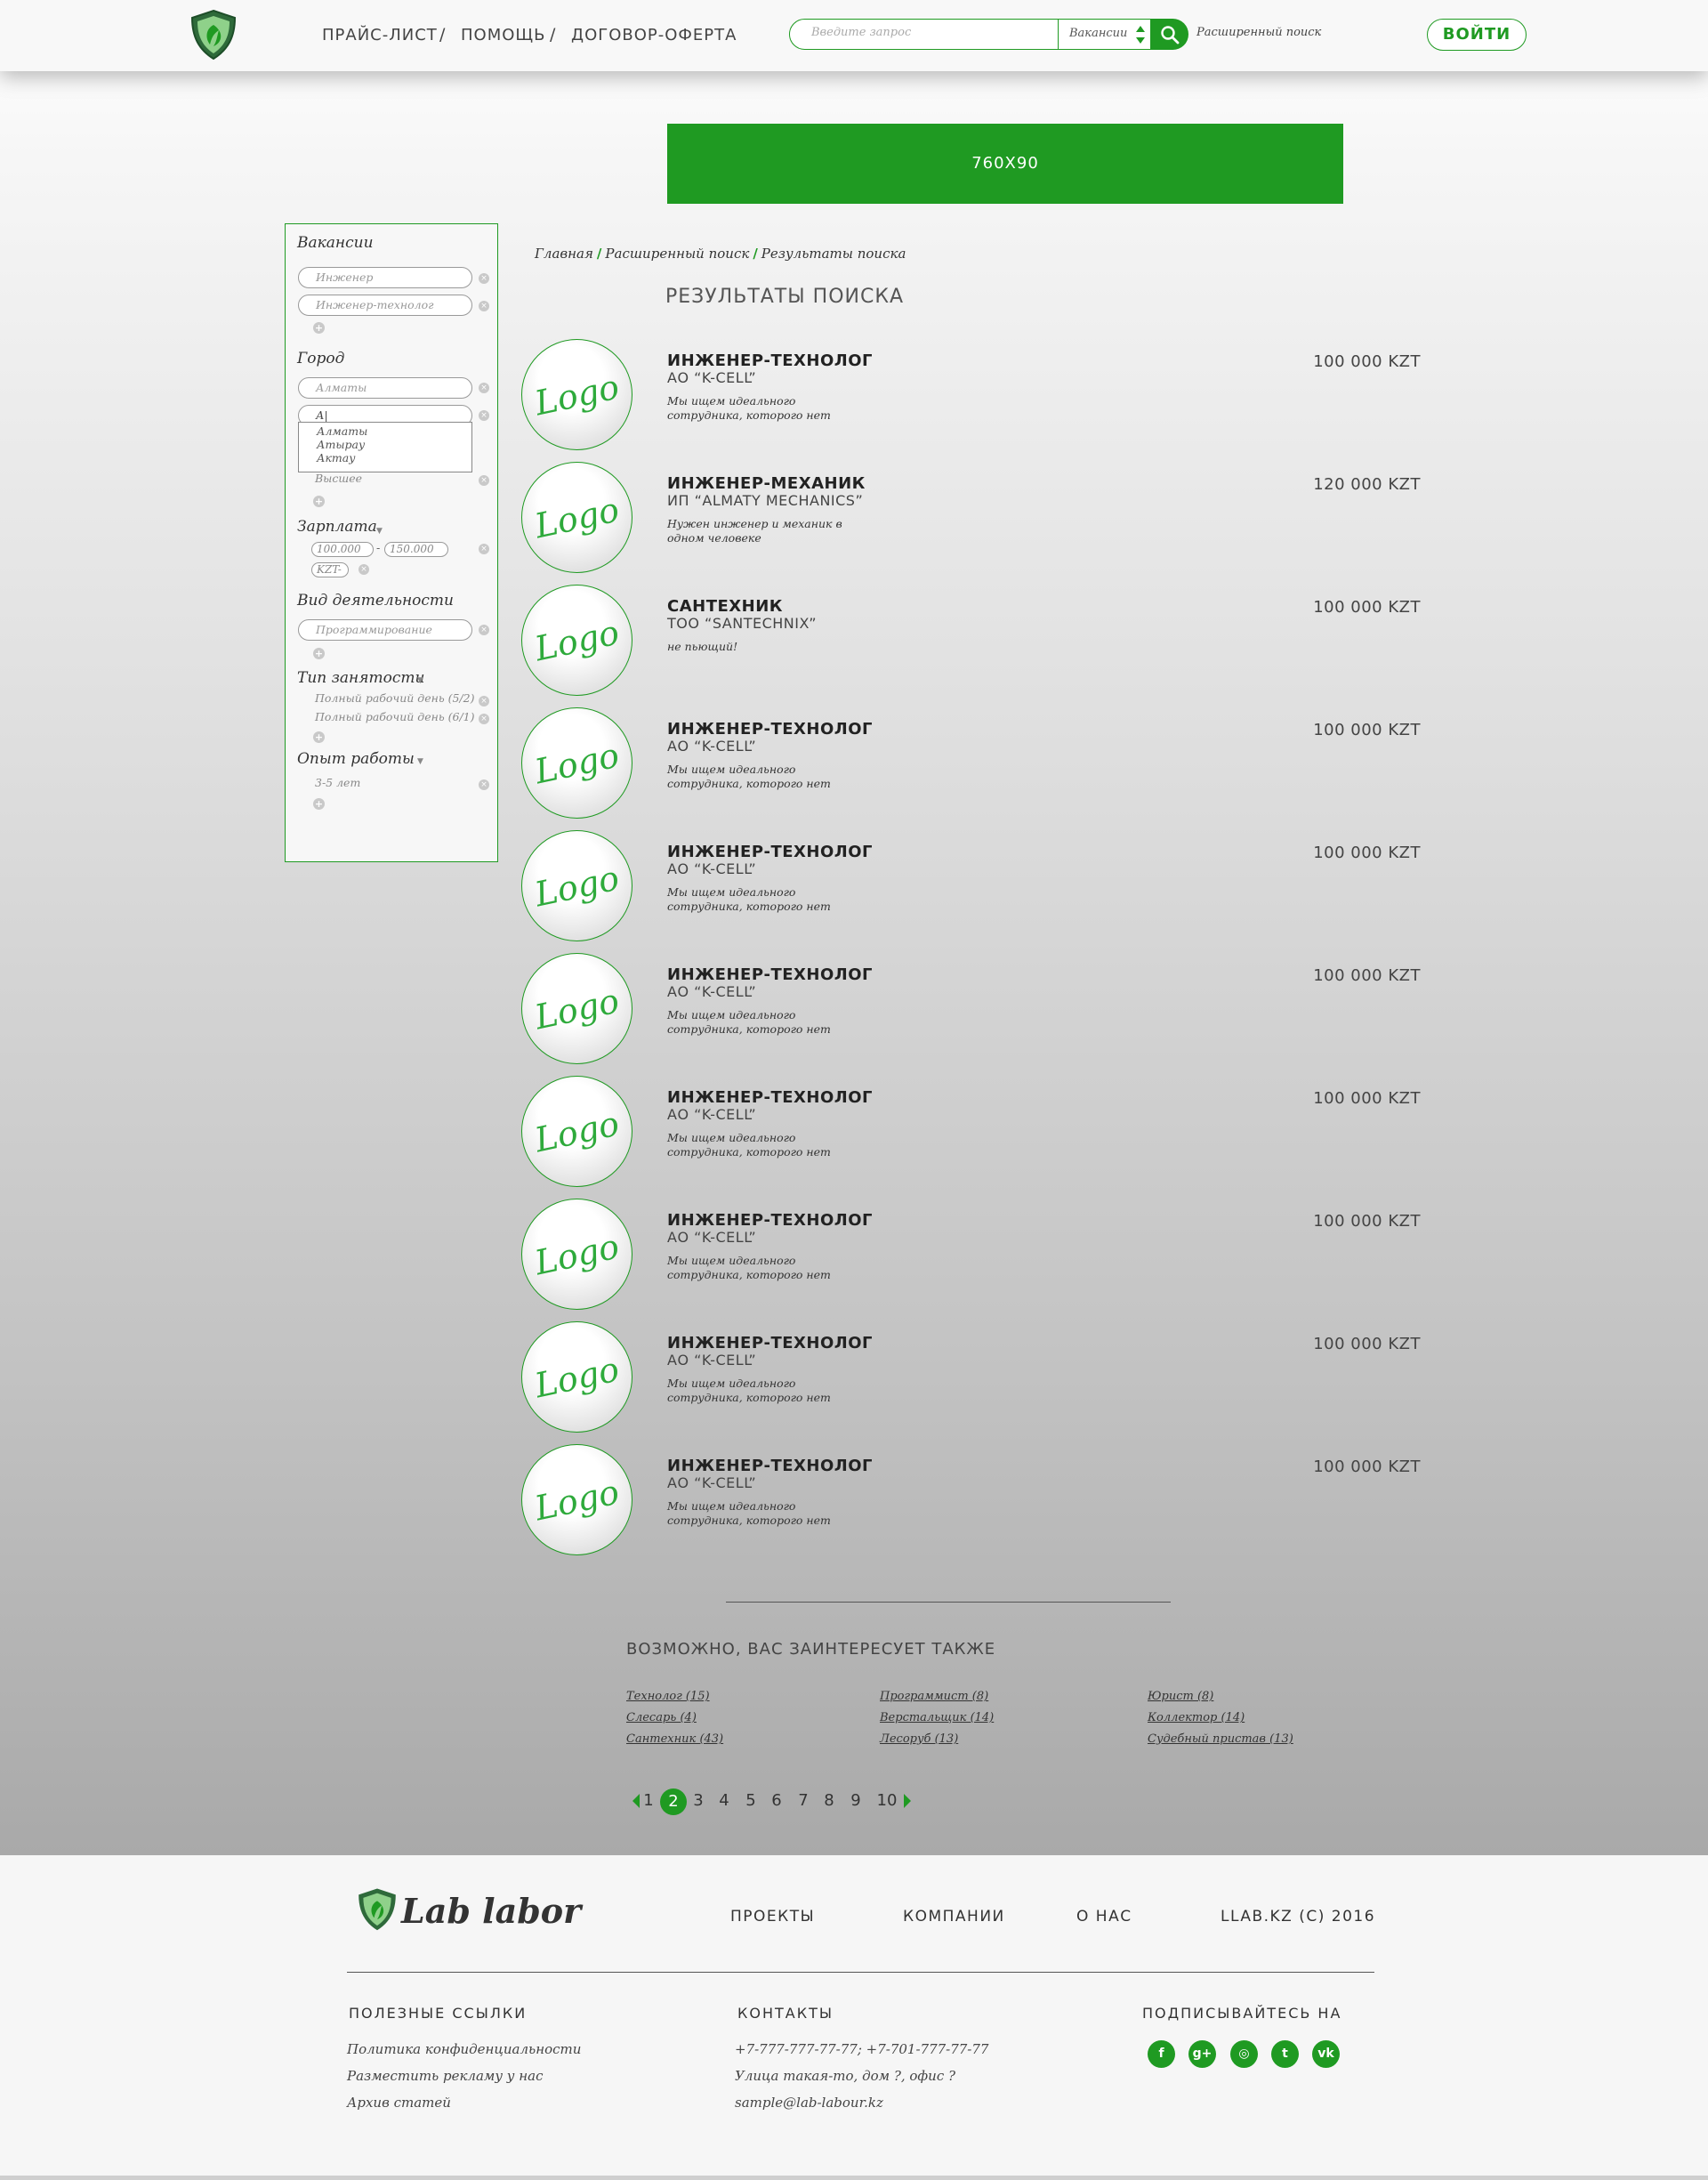  Describe the element at coordinates (907, 1801) in the screenshot. I see `pagination-next-icon` at that location.